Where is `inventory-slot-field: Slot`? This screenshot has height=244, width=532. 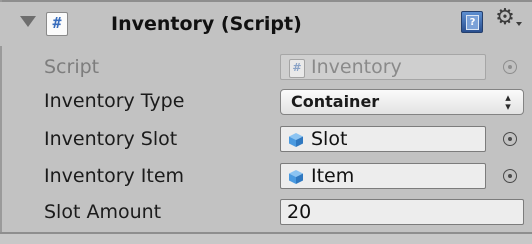 inventory-slot-field: Slot is located at coordinates (383, 139).